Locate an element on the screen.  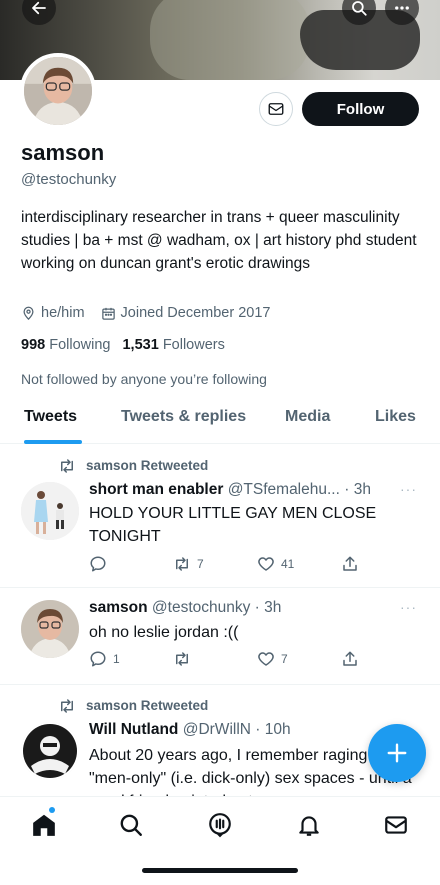
like-button: 7 is located at coordinates (272, 659).